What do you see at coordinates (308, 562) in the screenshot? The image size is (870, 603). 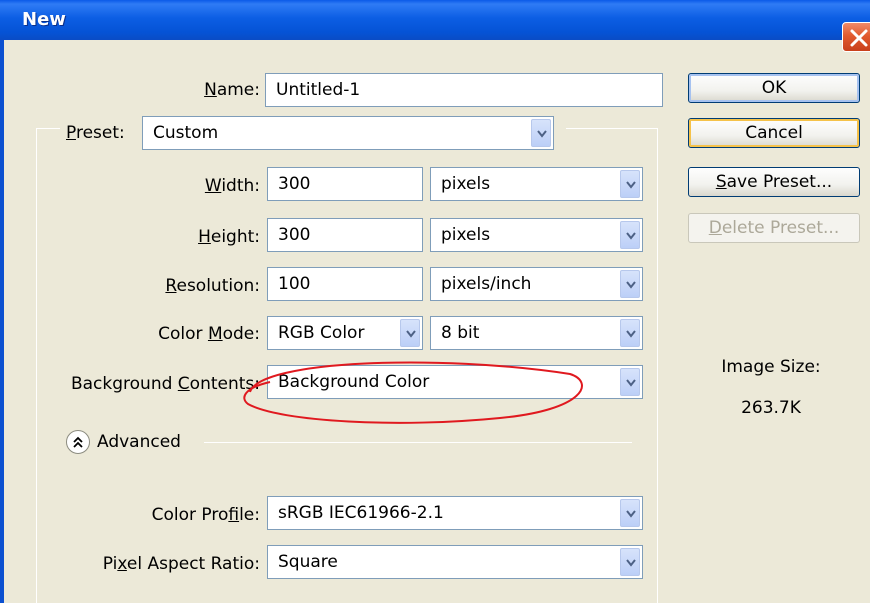 I see `pixel-aspect-ratio-value: Square` at bounding box center [308, 562].